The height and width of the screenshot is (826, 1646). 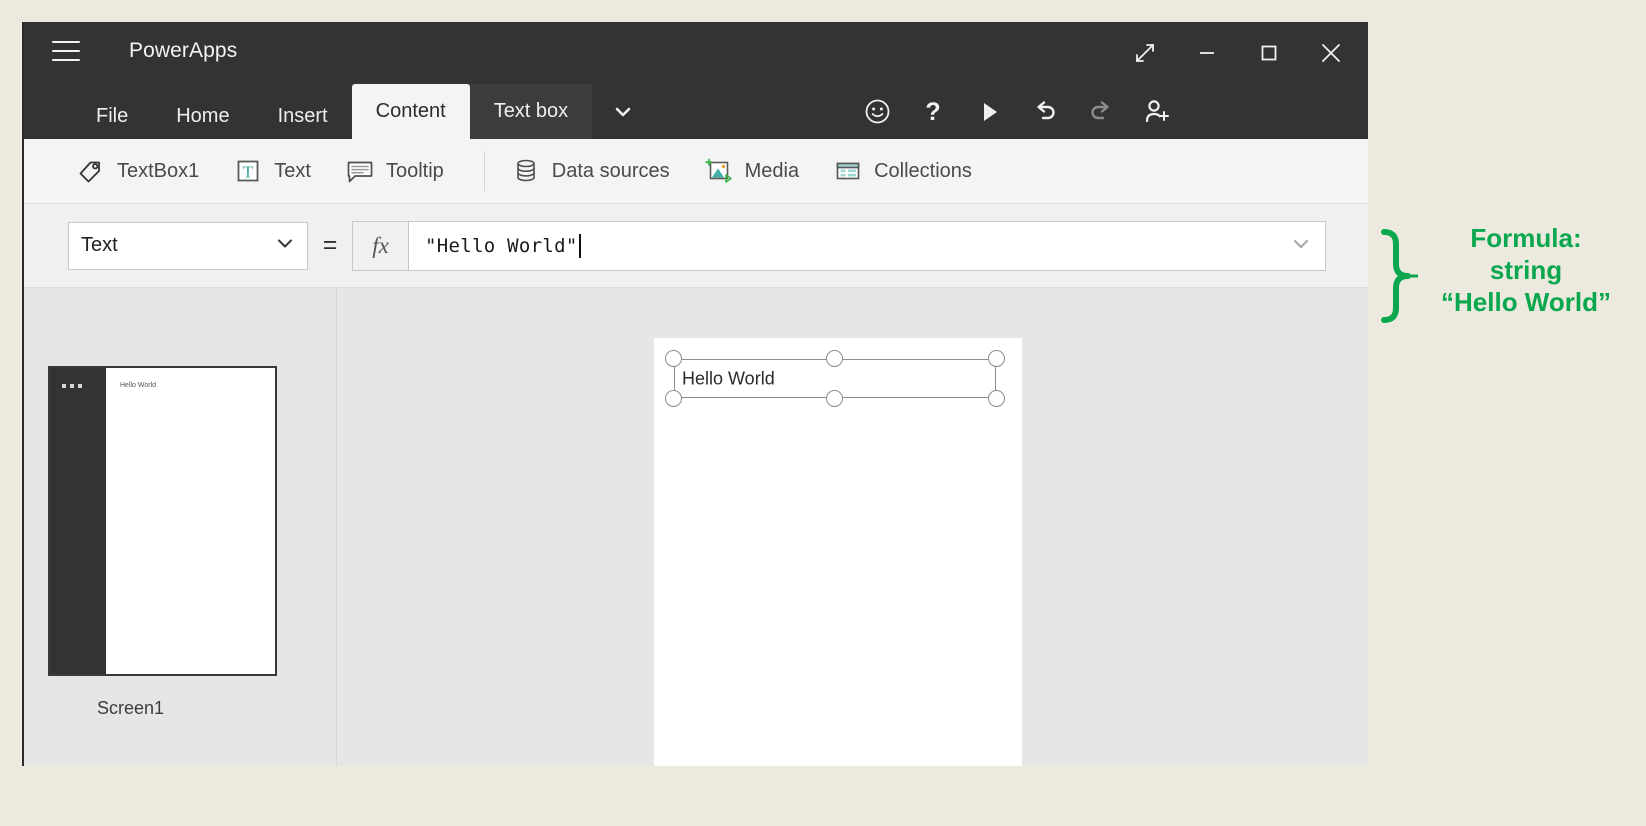 What do you see at coordinates (91, 171) in the screenshot?
I see `tag-icon` at bounding box center [91, 171].